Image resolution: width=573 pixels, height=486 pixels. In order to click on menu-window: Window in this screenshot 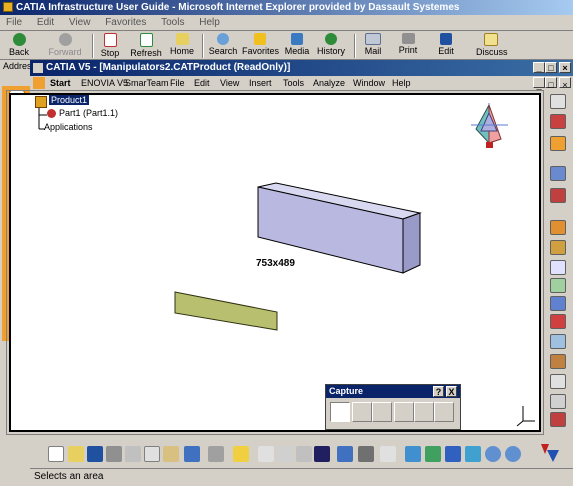, I will do `click(369, 83)`.